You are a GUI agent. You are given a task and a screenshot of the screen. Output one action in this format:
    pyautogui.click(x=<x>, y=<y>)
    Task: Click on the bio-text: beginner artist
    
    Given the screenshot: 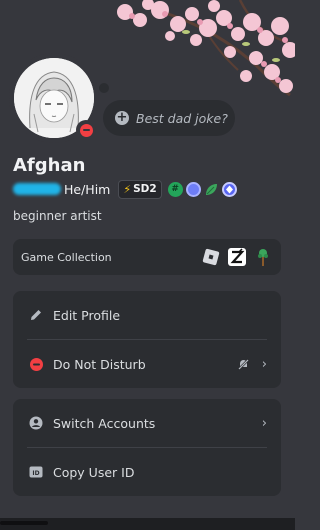 What is the action you would take?
    pyautogui.click(x=57, y=216)
    